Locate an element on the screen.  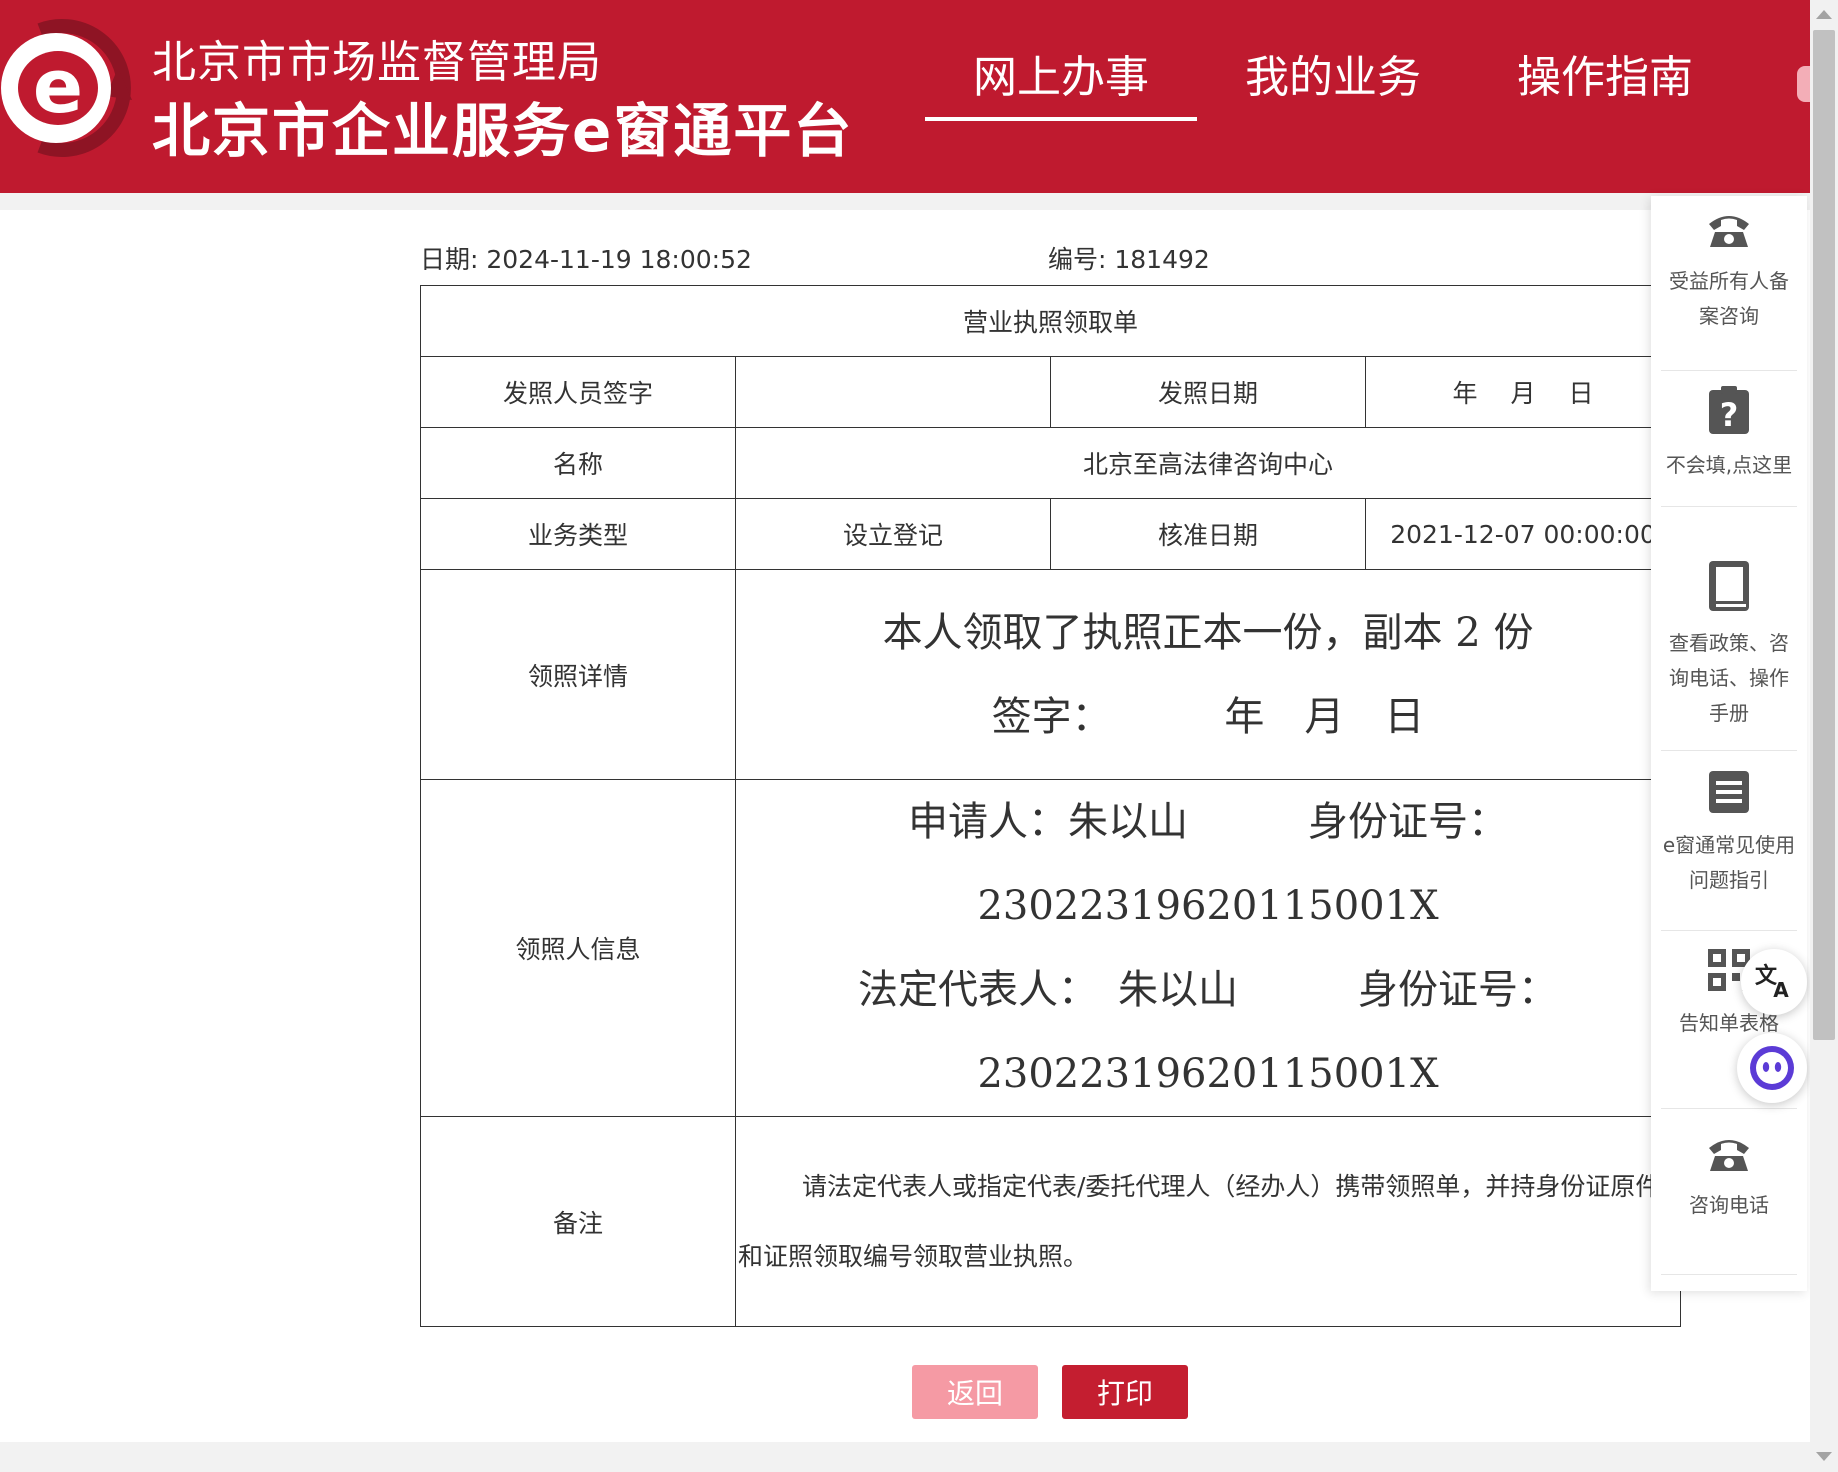
side-item-label: e窗通常见使用问题指引 is located at coordinates (1729, 862).